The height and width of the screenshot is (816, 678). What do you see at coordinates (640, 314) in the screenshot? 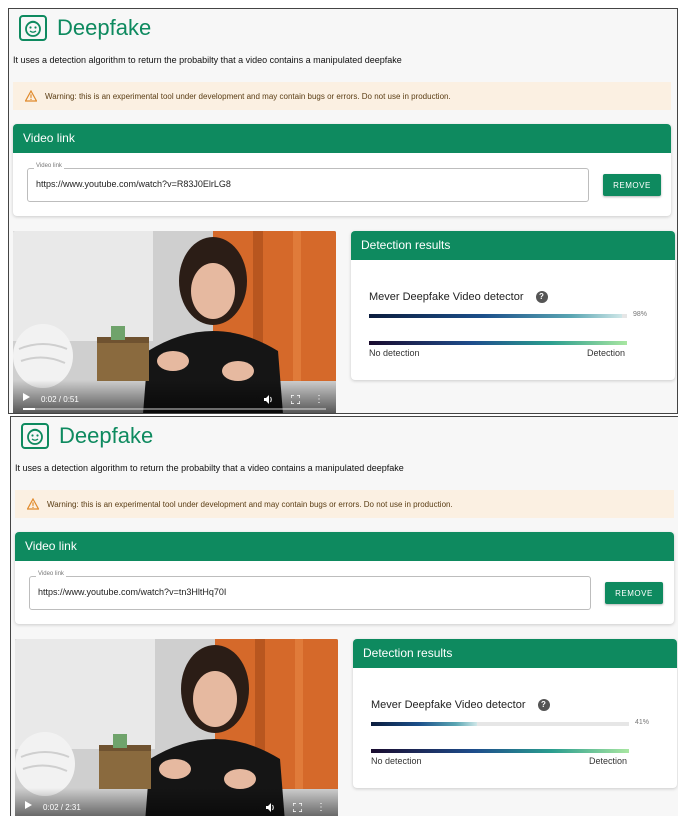
I see `score-percent: 98%` at bounding box center [640, 314].